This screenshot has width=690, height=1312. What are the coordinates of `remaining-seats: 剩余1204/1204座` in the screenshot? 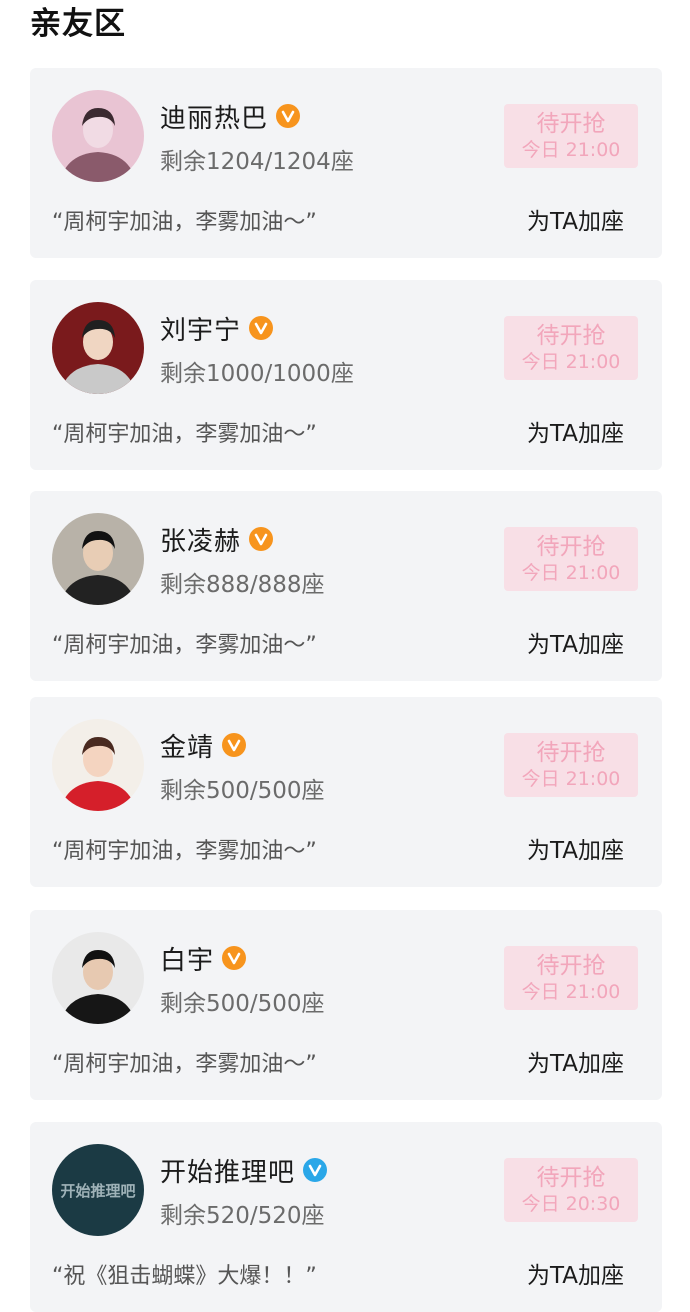 It's located at (257, 162).